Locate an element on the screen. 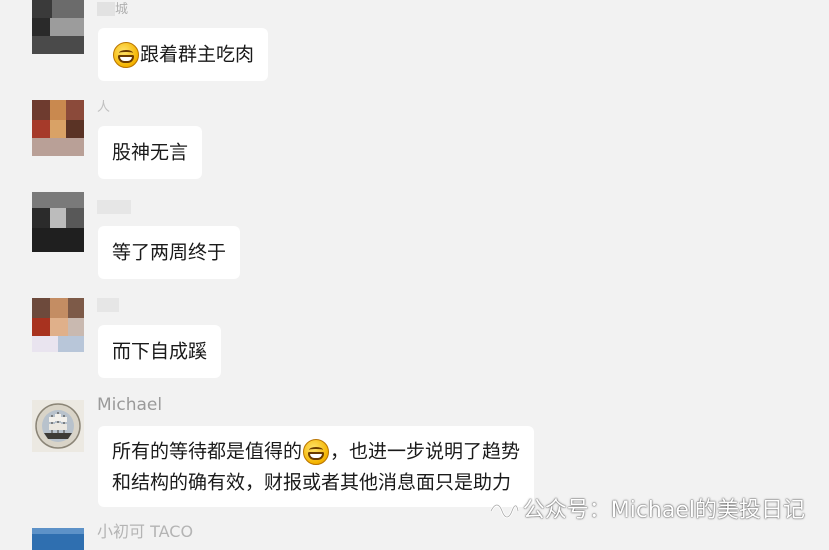 This screenshot has height=550, width=829. watermark: 公众号：Michael的美投日记 is located at coordinates (647, 508).